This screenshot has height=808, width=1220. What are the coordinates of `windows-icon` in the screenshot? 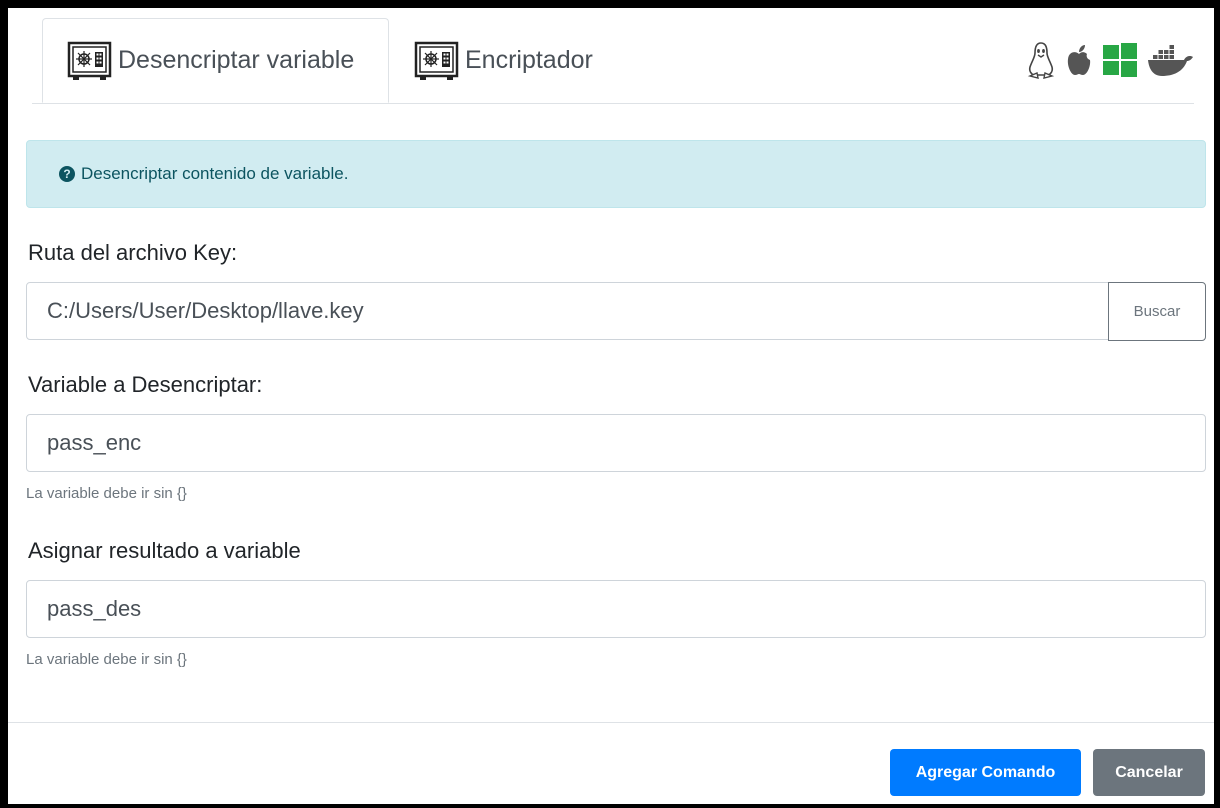 It's located at (1120, 60).